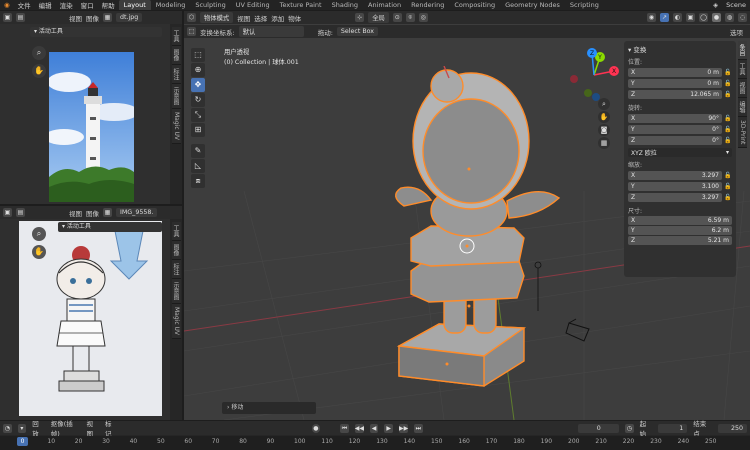 Image resolution: width=750 pixels, height=450 pixels. What do you see at coordinates (360, 17) in the screenshot?
I see `transform-orientation-icon: ⊹` at bounding box center [360, 17].